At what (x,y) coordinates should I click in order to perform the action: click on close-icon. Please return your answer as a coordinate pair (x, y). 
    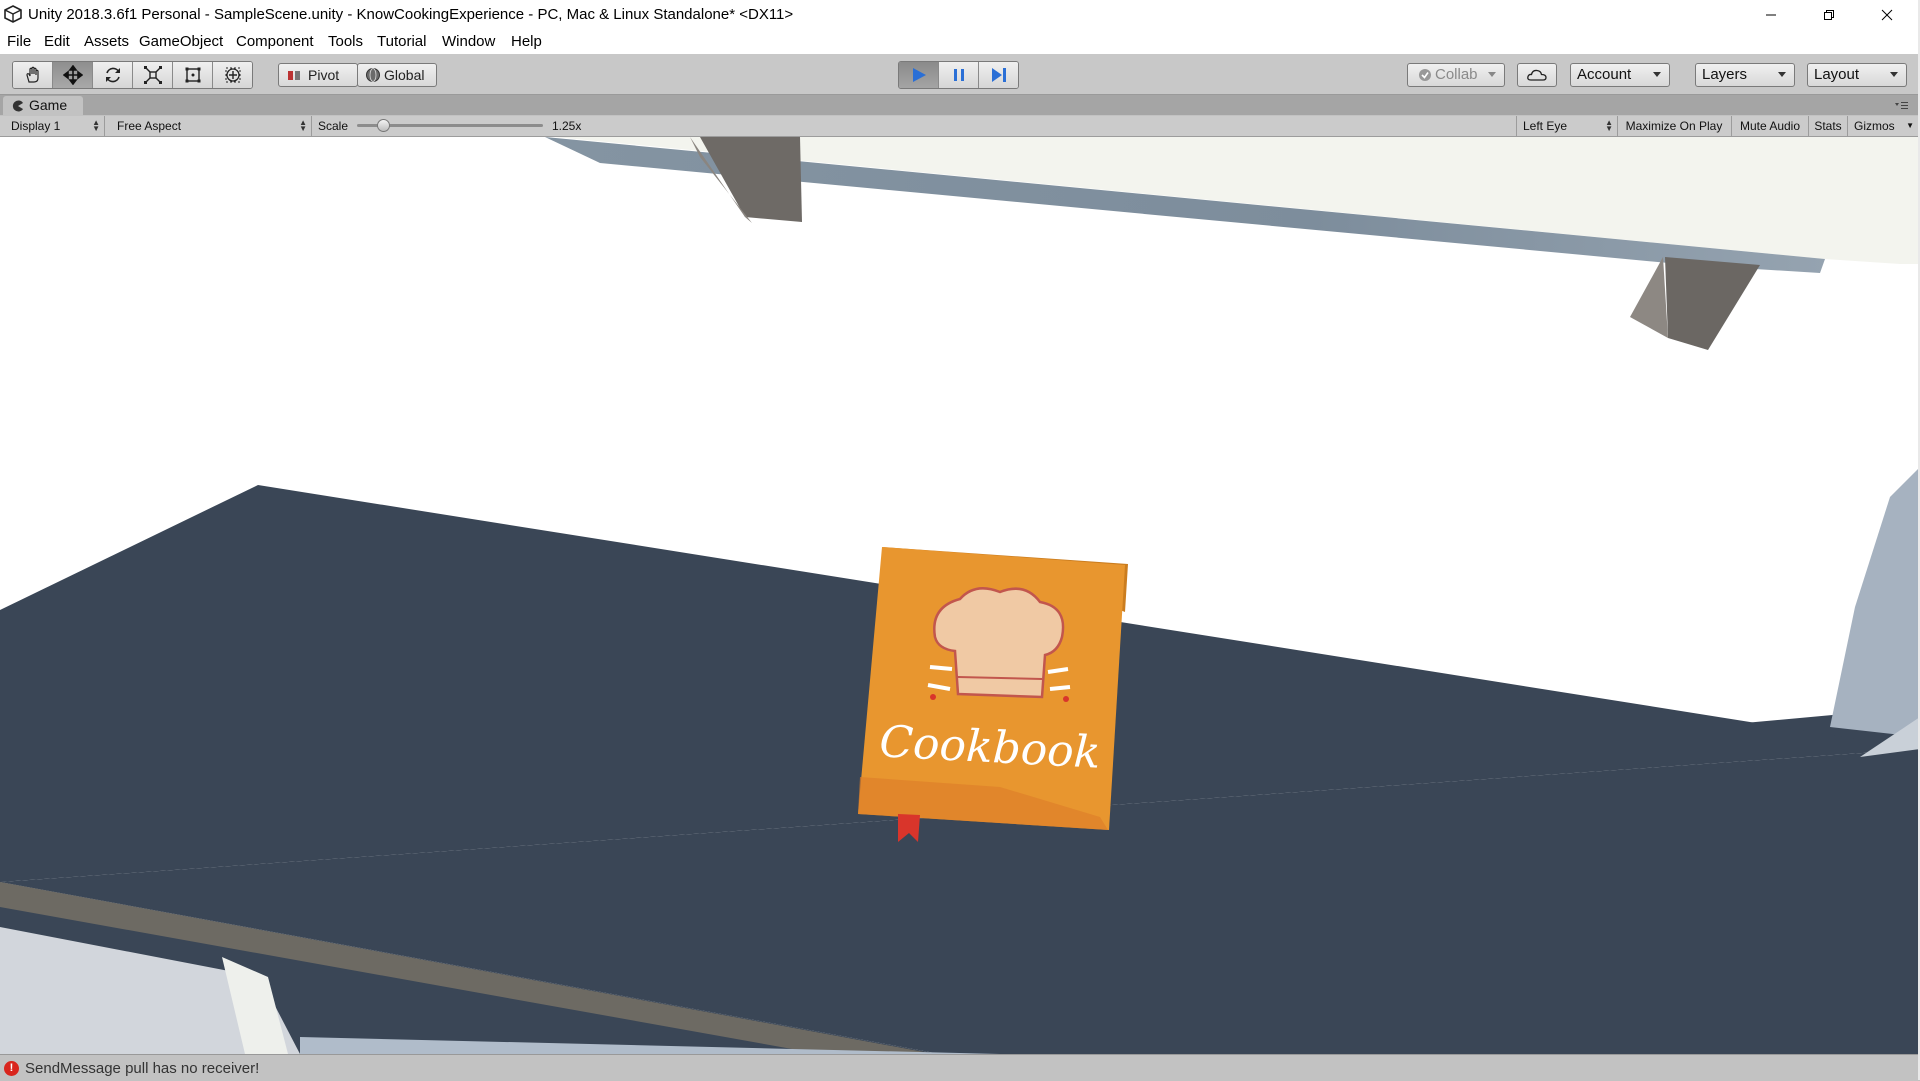
    Looking at the image, I should click on (1887, 15).